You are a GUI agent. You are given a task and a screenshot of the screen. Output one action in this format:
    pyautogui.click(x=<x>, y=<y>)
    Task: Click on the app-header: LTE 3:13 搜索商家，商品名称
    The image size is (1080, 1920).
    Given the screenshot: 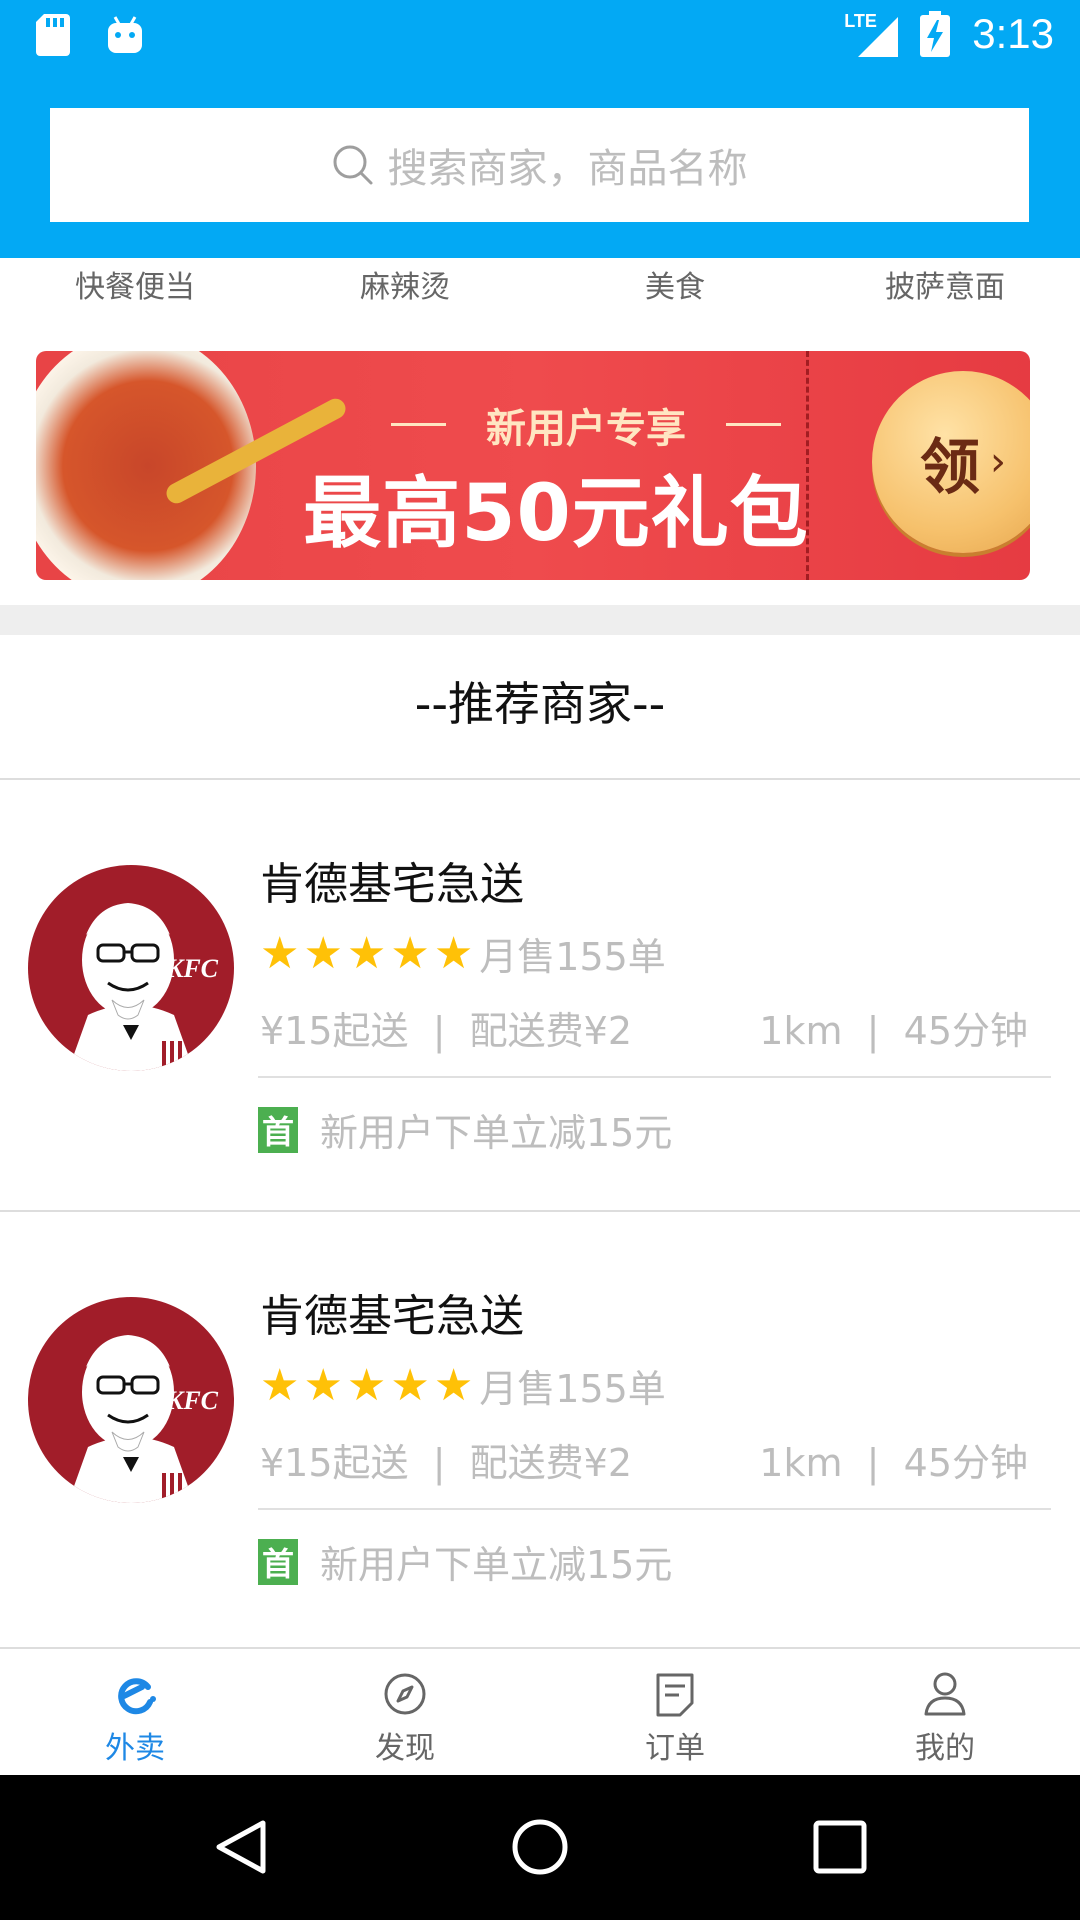 What is the action you would take?
    pyautogui.click(x=540, y=129)
    